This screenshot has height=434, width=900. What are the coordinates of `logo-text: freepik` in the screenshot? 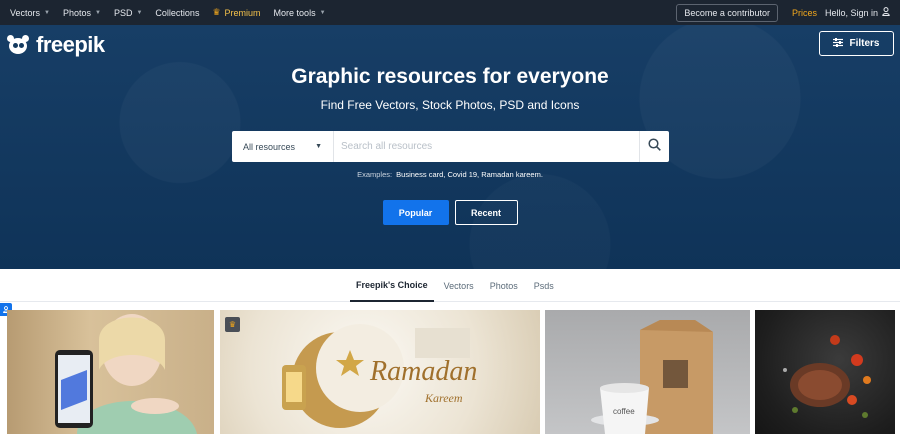 It's located at (70, 44).